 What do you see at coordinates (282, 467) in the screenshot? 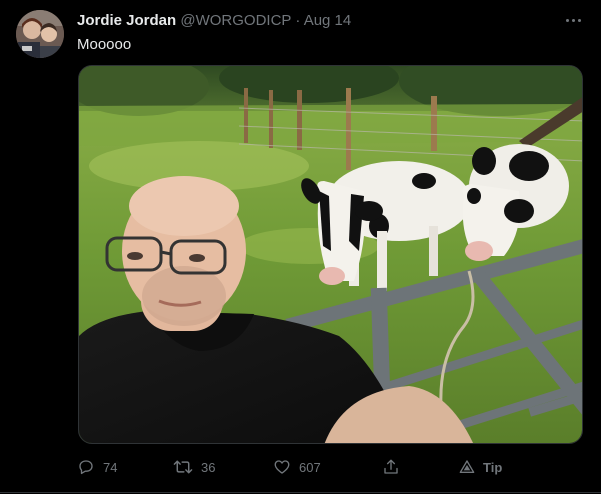
I see `like-icon` at bounding box center [282, 467].